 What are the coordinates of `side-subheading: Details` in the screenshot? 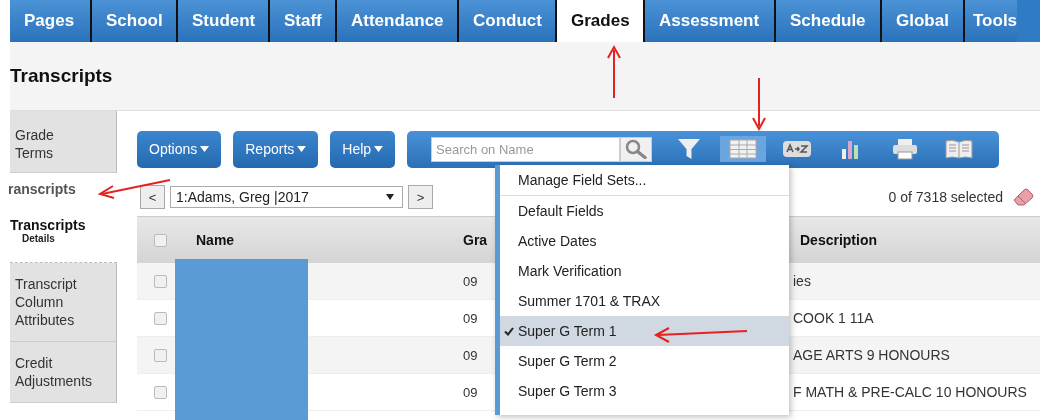 It's located at (69, 238).